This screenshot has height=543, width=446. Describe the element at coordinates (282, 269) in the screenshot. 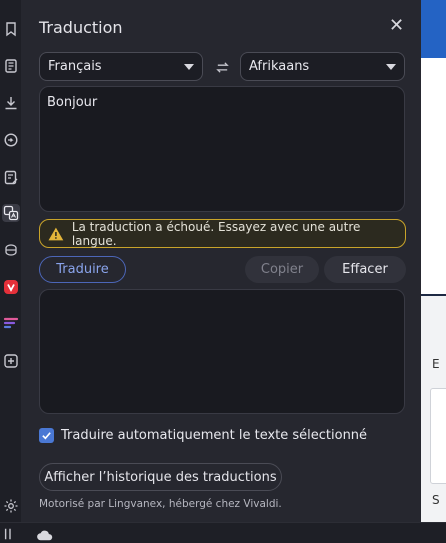

I see `copy-button: Copier` at that location.